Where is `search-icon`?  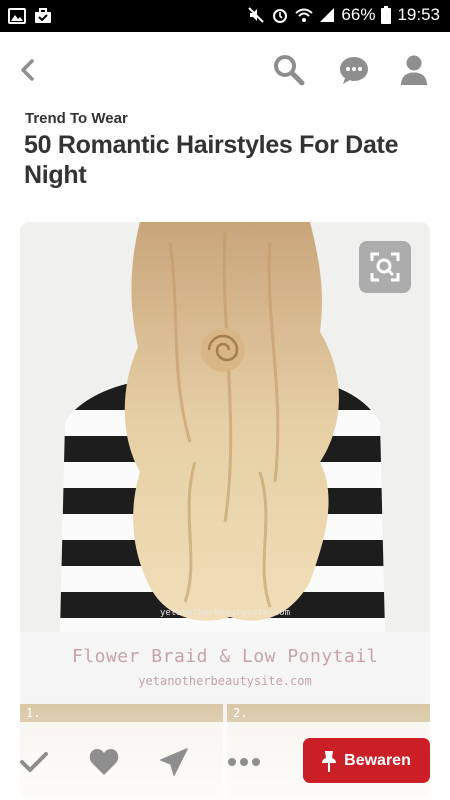
search-icon is located at coordinates (289, 70).